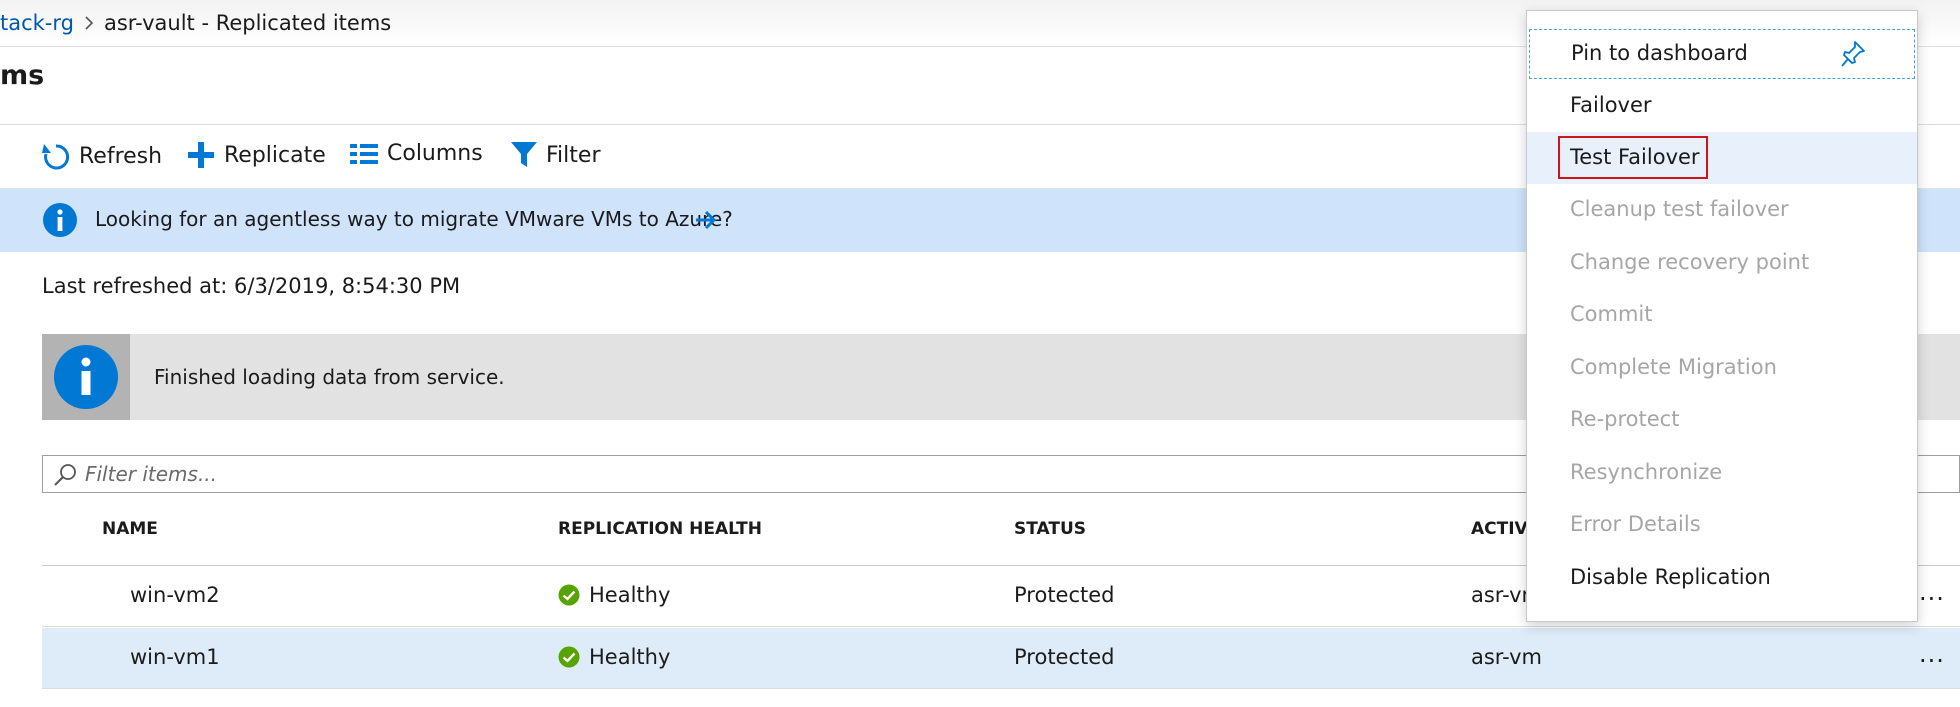 The image size is (1960, 707). I want to click on filter-button: Filter, so click(555, 155).